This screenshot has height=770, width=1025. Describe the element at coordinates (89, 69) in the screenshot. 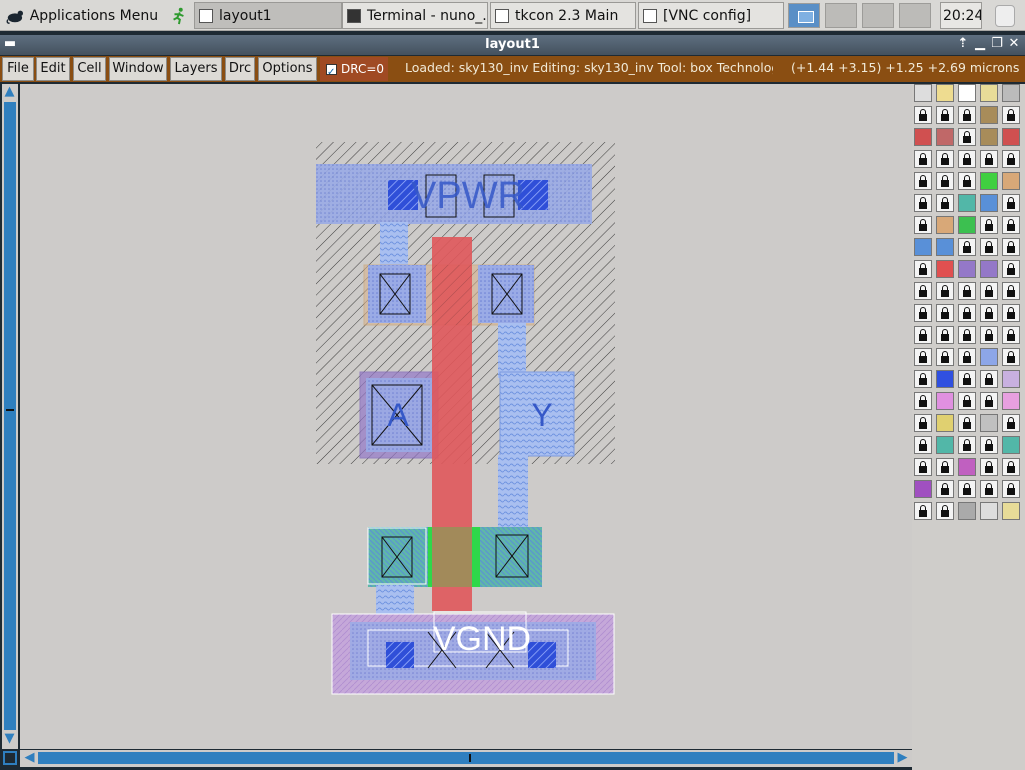

I see `menu-cell: Cell` at that location.